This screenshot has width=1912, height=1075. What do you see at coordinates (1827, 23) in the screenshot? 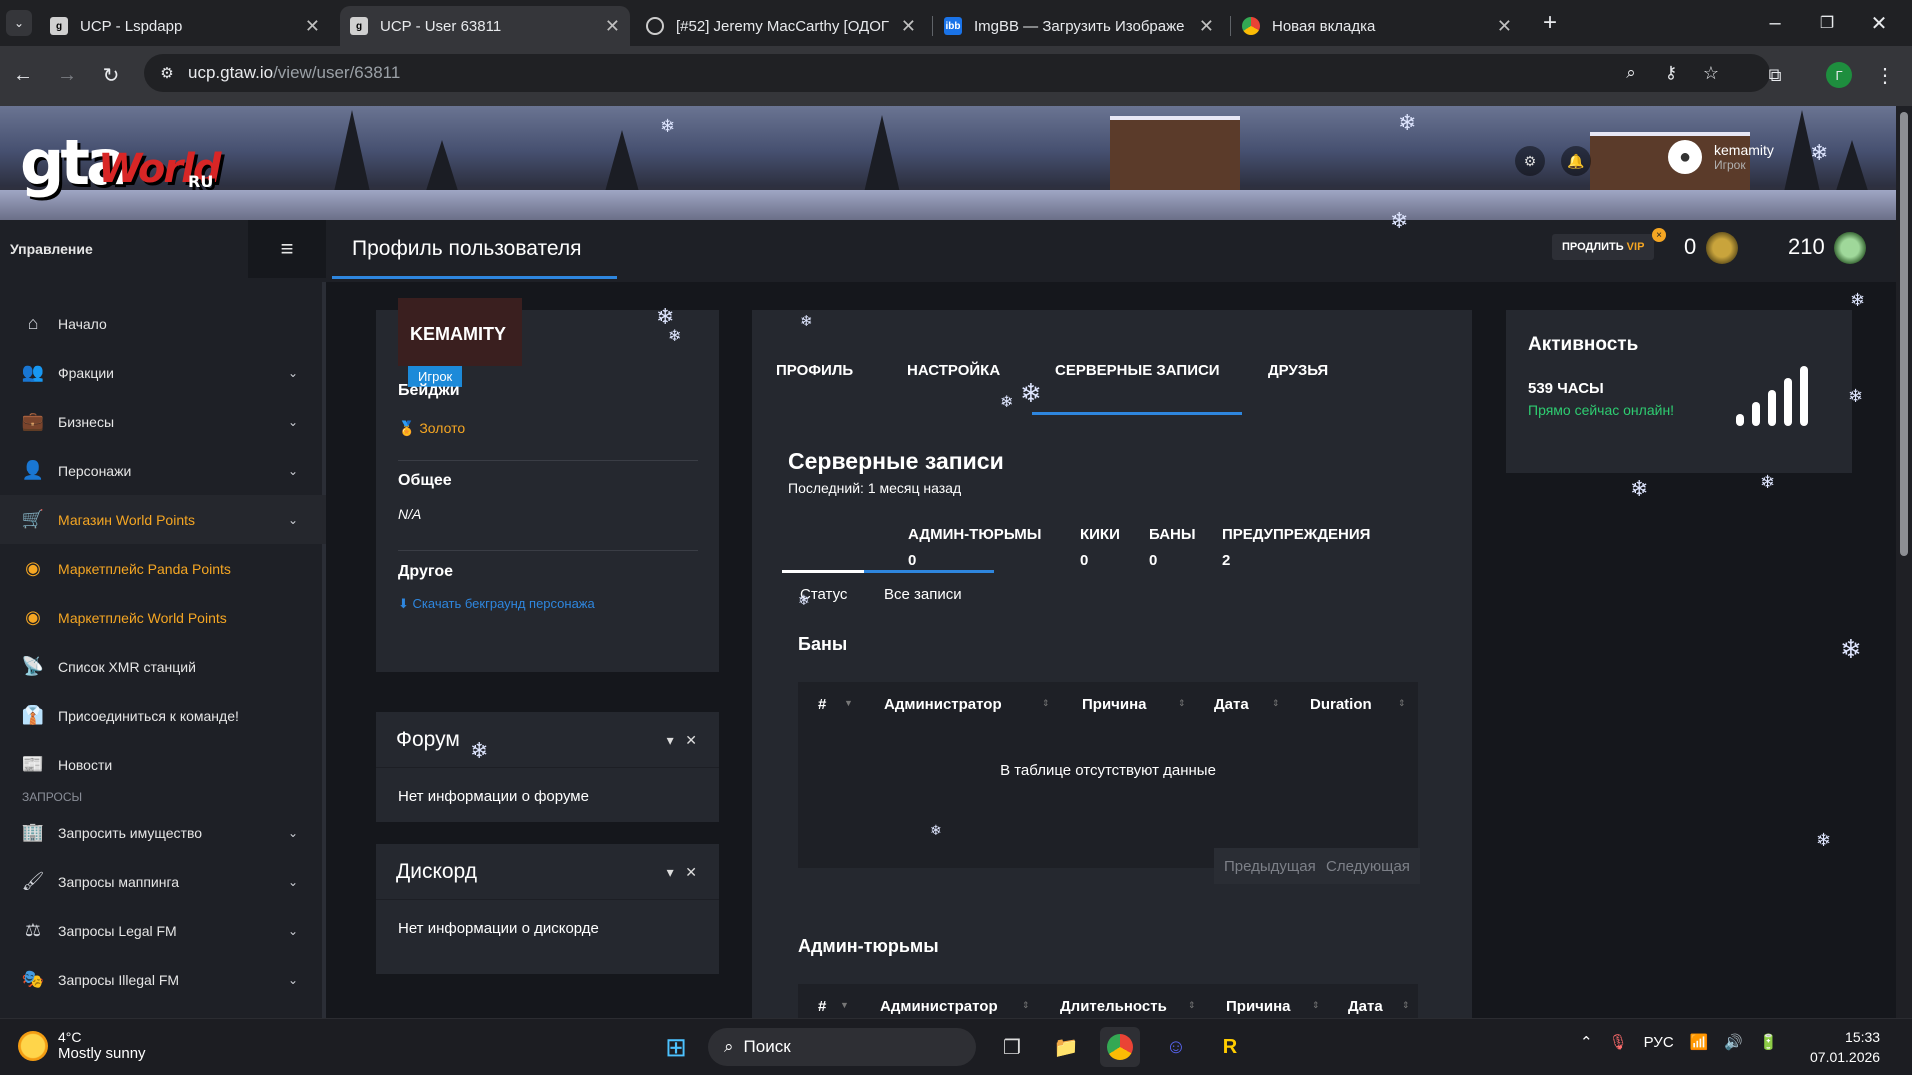
I see `restore-icon: ❐` at bounding box center [1827, 23].